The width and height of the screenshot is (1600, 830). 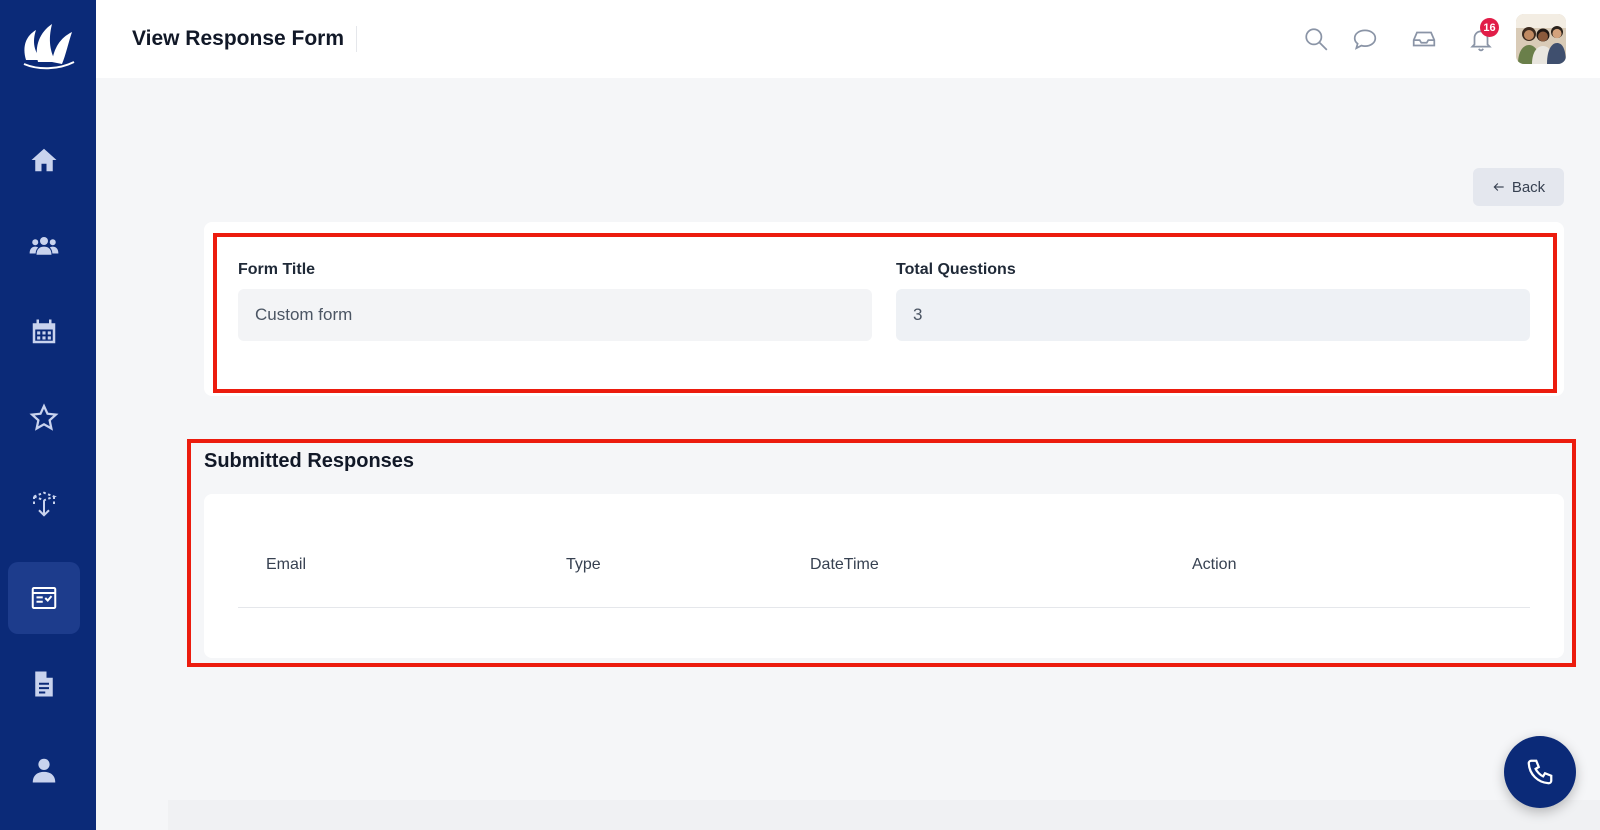 I want to click on form-title-label: Form Title, so click(x=277, y=269).